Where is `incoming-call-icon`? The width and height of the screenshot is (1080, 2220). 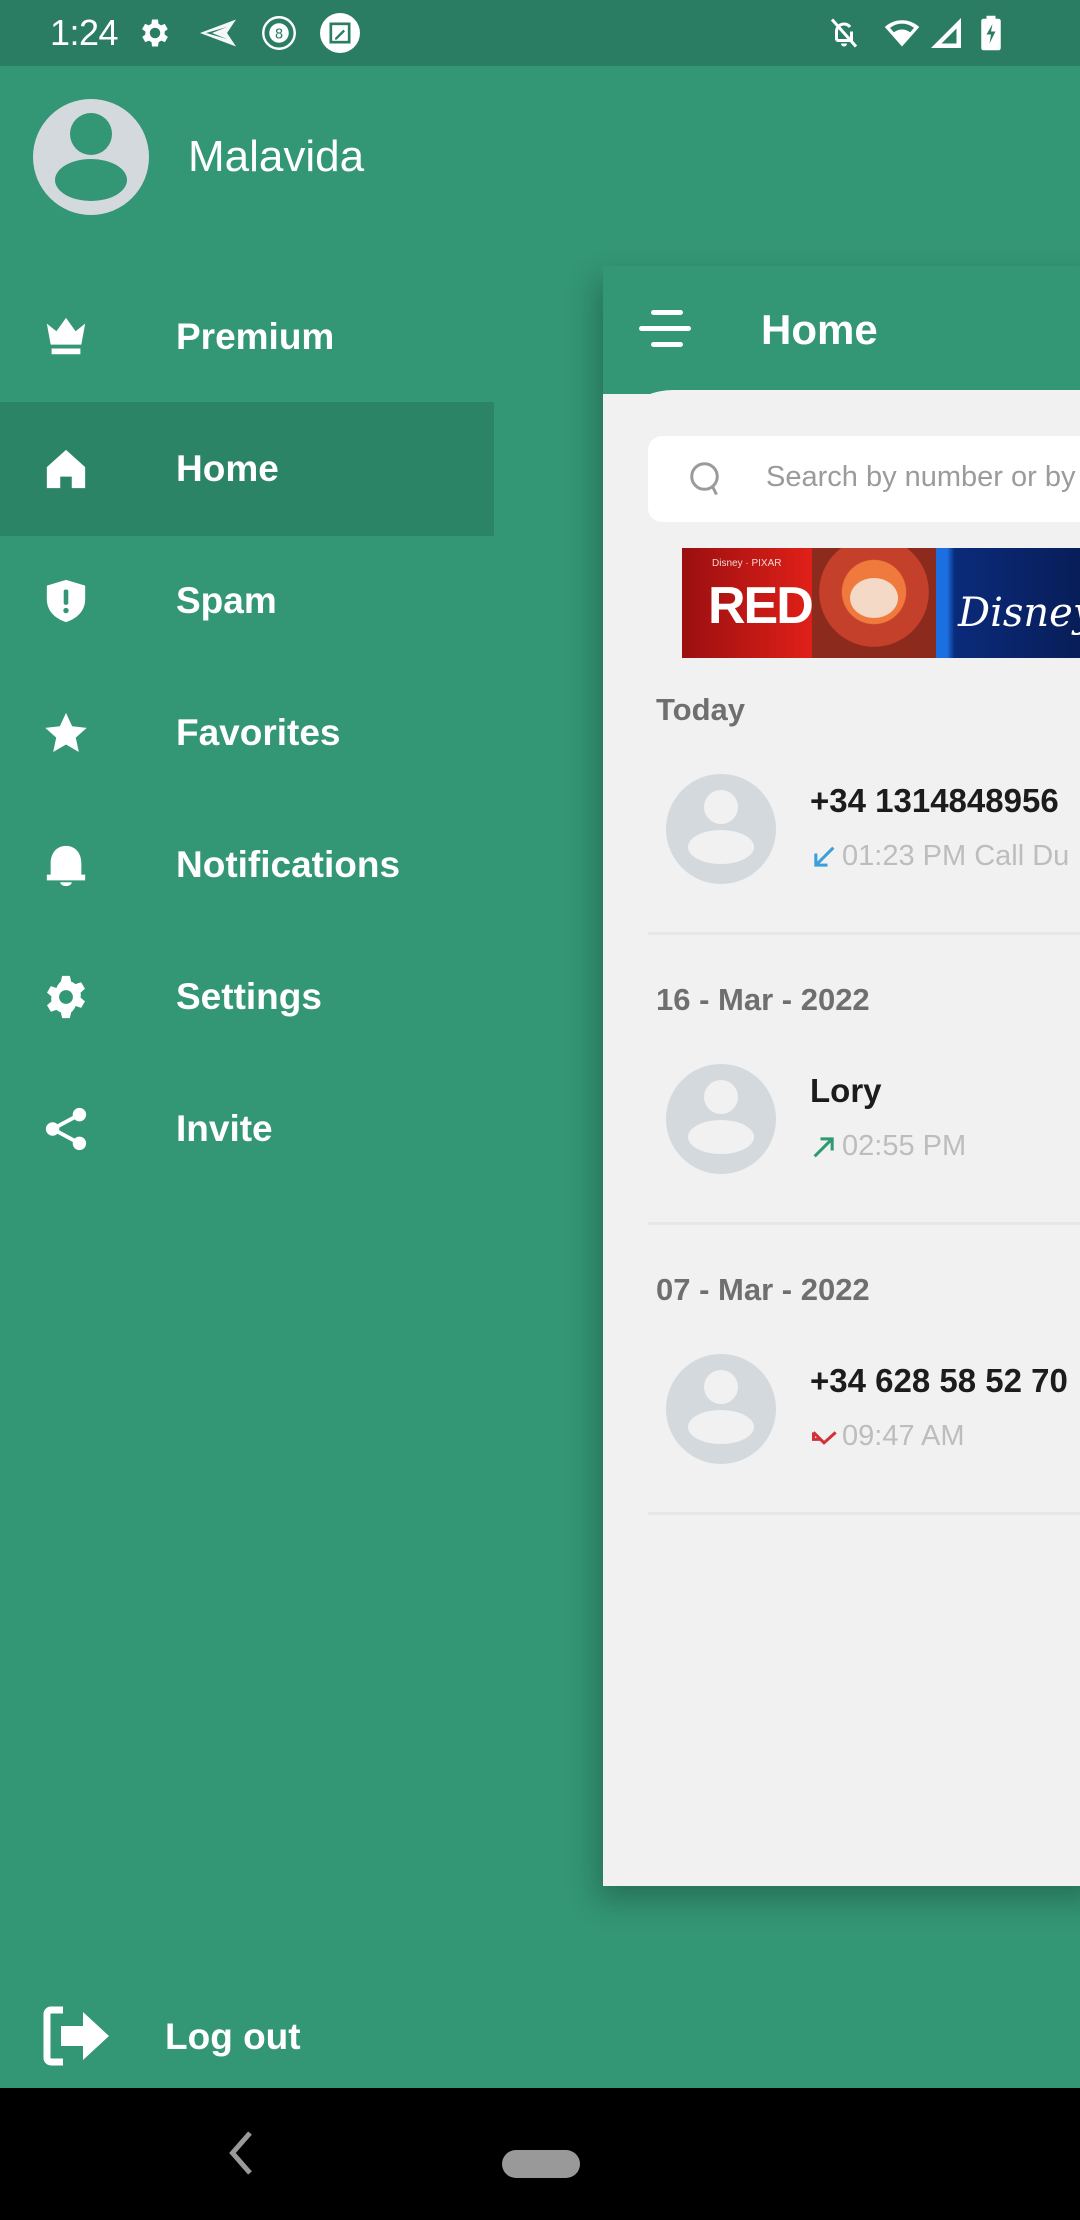
incoming-call-icon is located at coordinates (824, 857).